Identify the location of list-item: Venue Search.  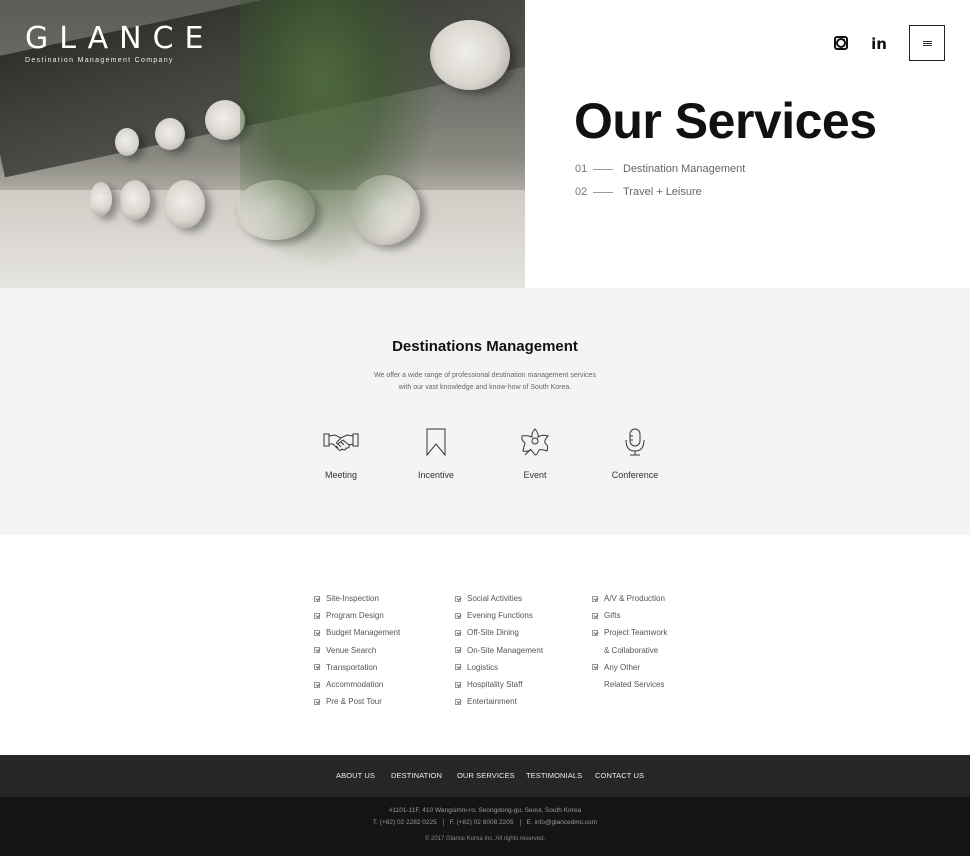
(357, 650).